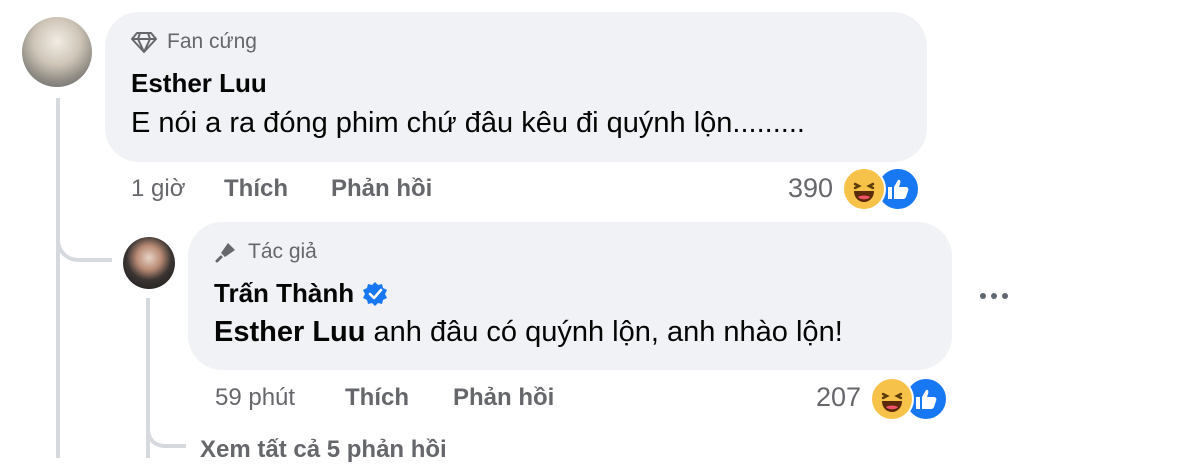 The image size is (1200, 464). What do you see at coordinates (212, 41) in the screenshot?
I see `badge-label: Fan cứng` at bounding box center [212, 41].